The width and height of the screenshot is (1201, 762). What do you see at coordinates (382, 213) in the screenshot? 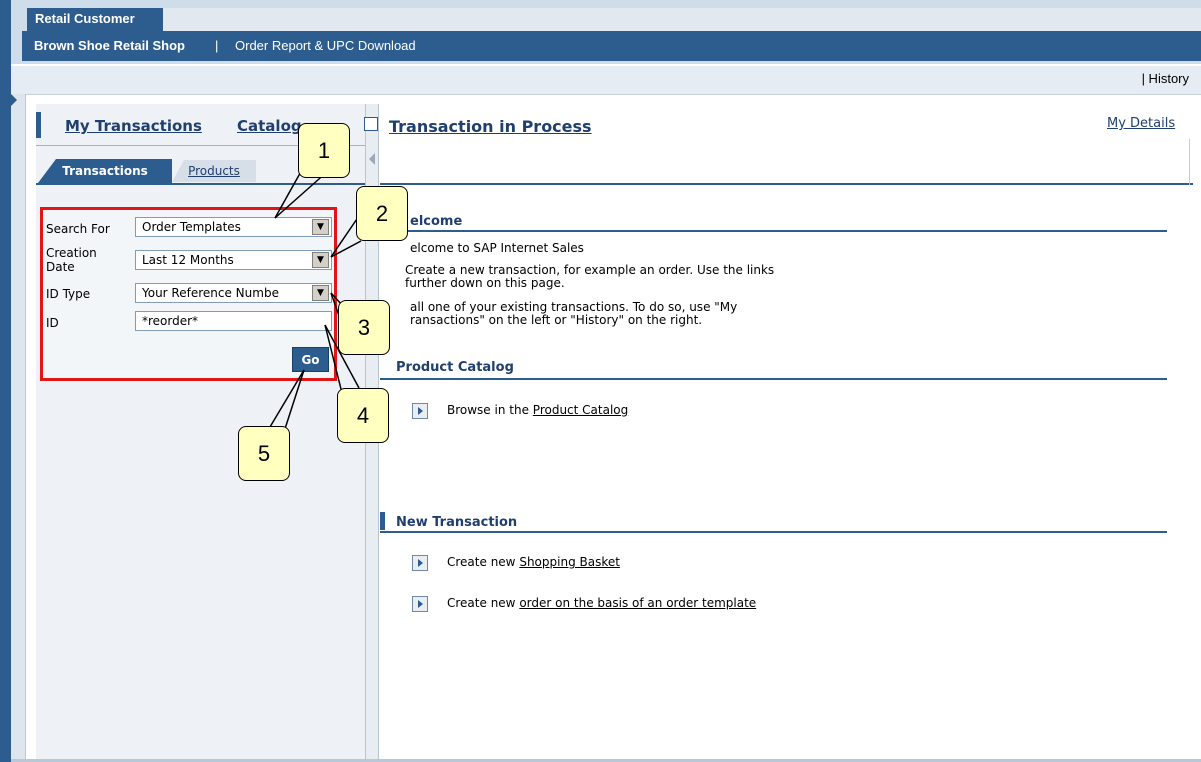
I see `callout-2: 2` at bounding box center [382, 213].